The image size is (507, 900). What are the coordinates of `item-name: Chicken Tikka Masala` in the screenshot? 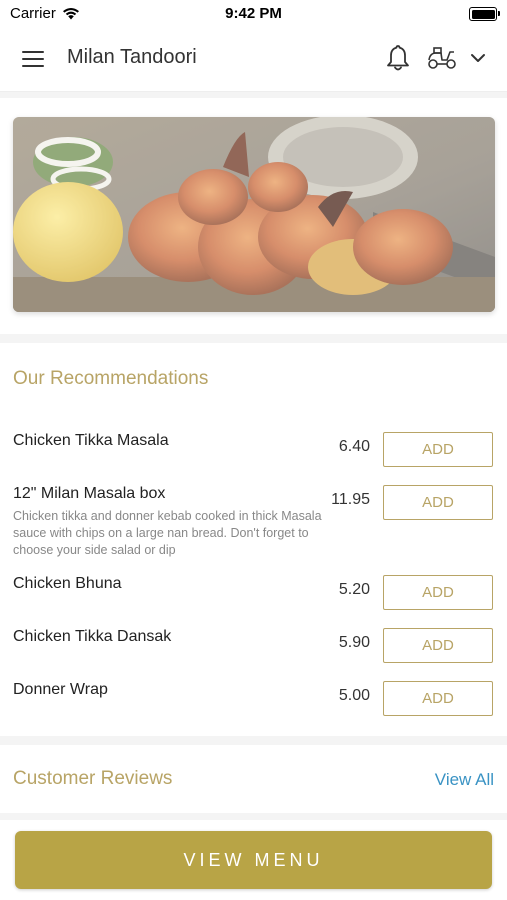 It's located at (91, 440).